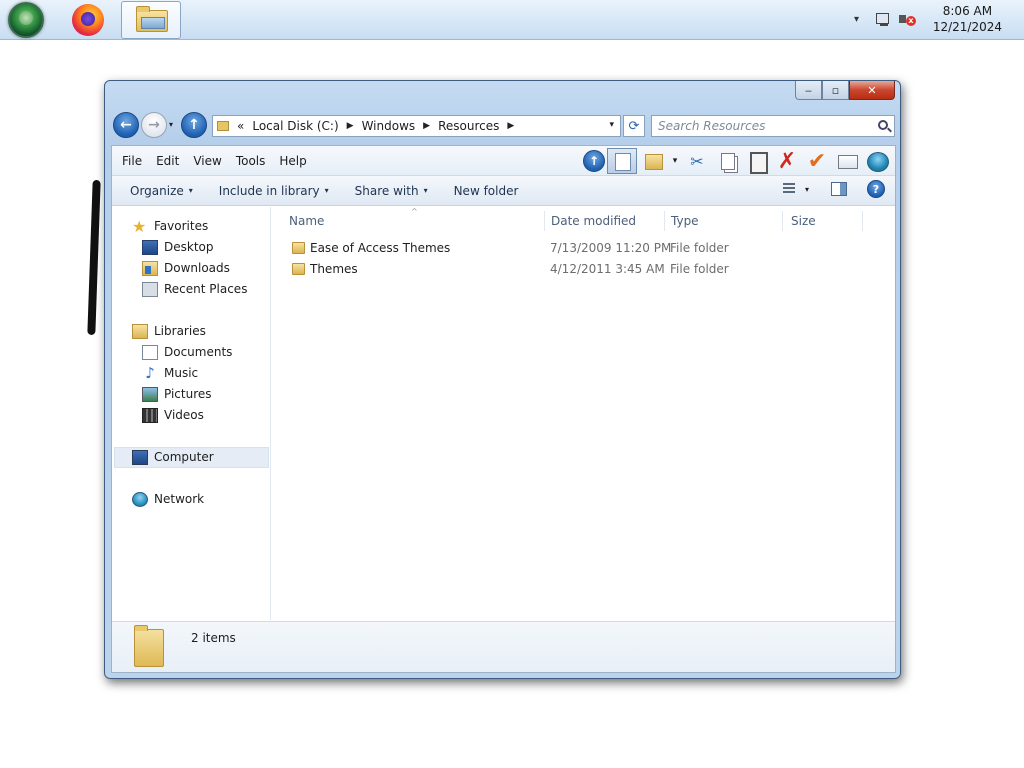 This screenshot has width=1024, height=768. Describe the element at coordinates (911, 21) in the screenshot. I see `muted-badge: x` at that location.